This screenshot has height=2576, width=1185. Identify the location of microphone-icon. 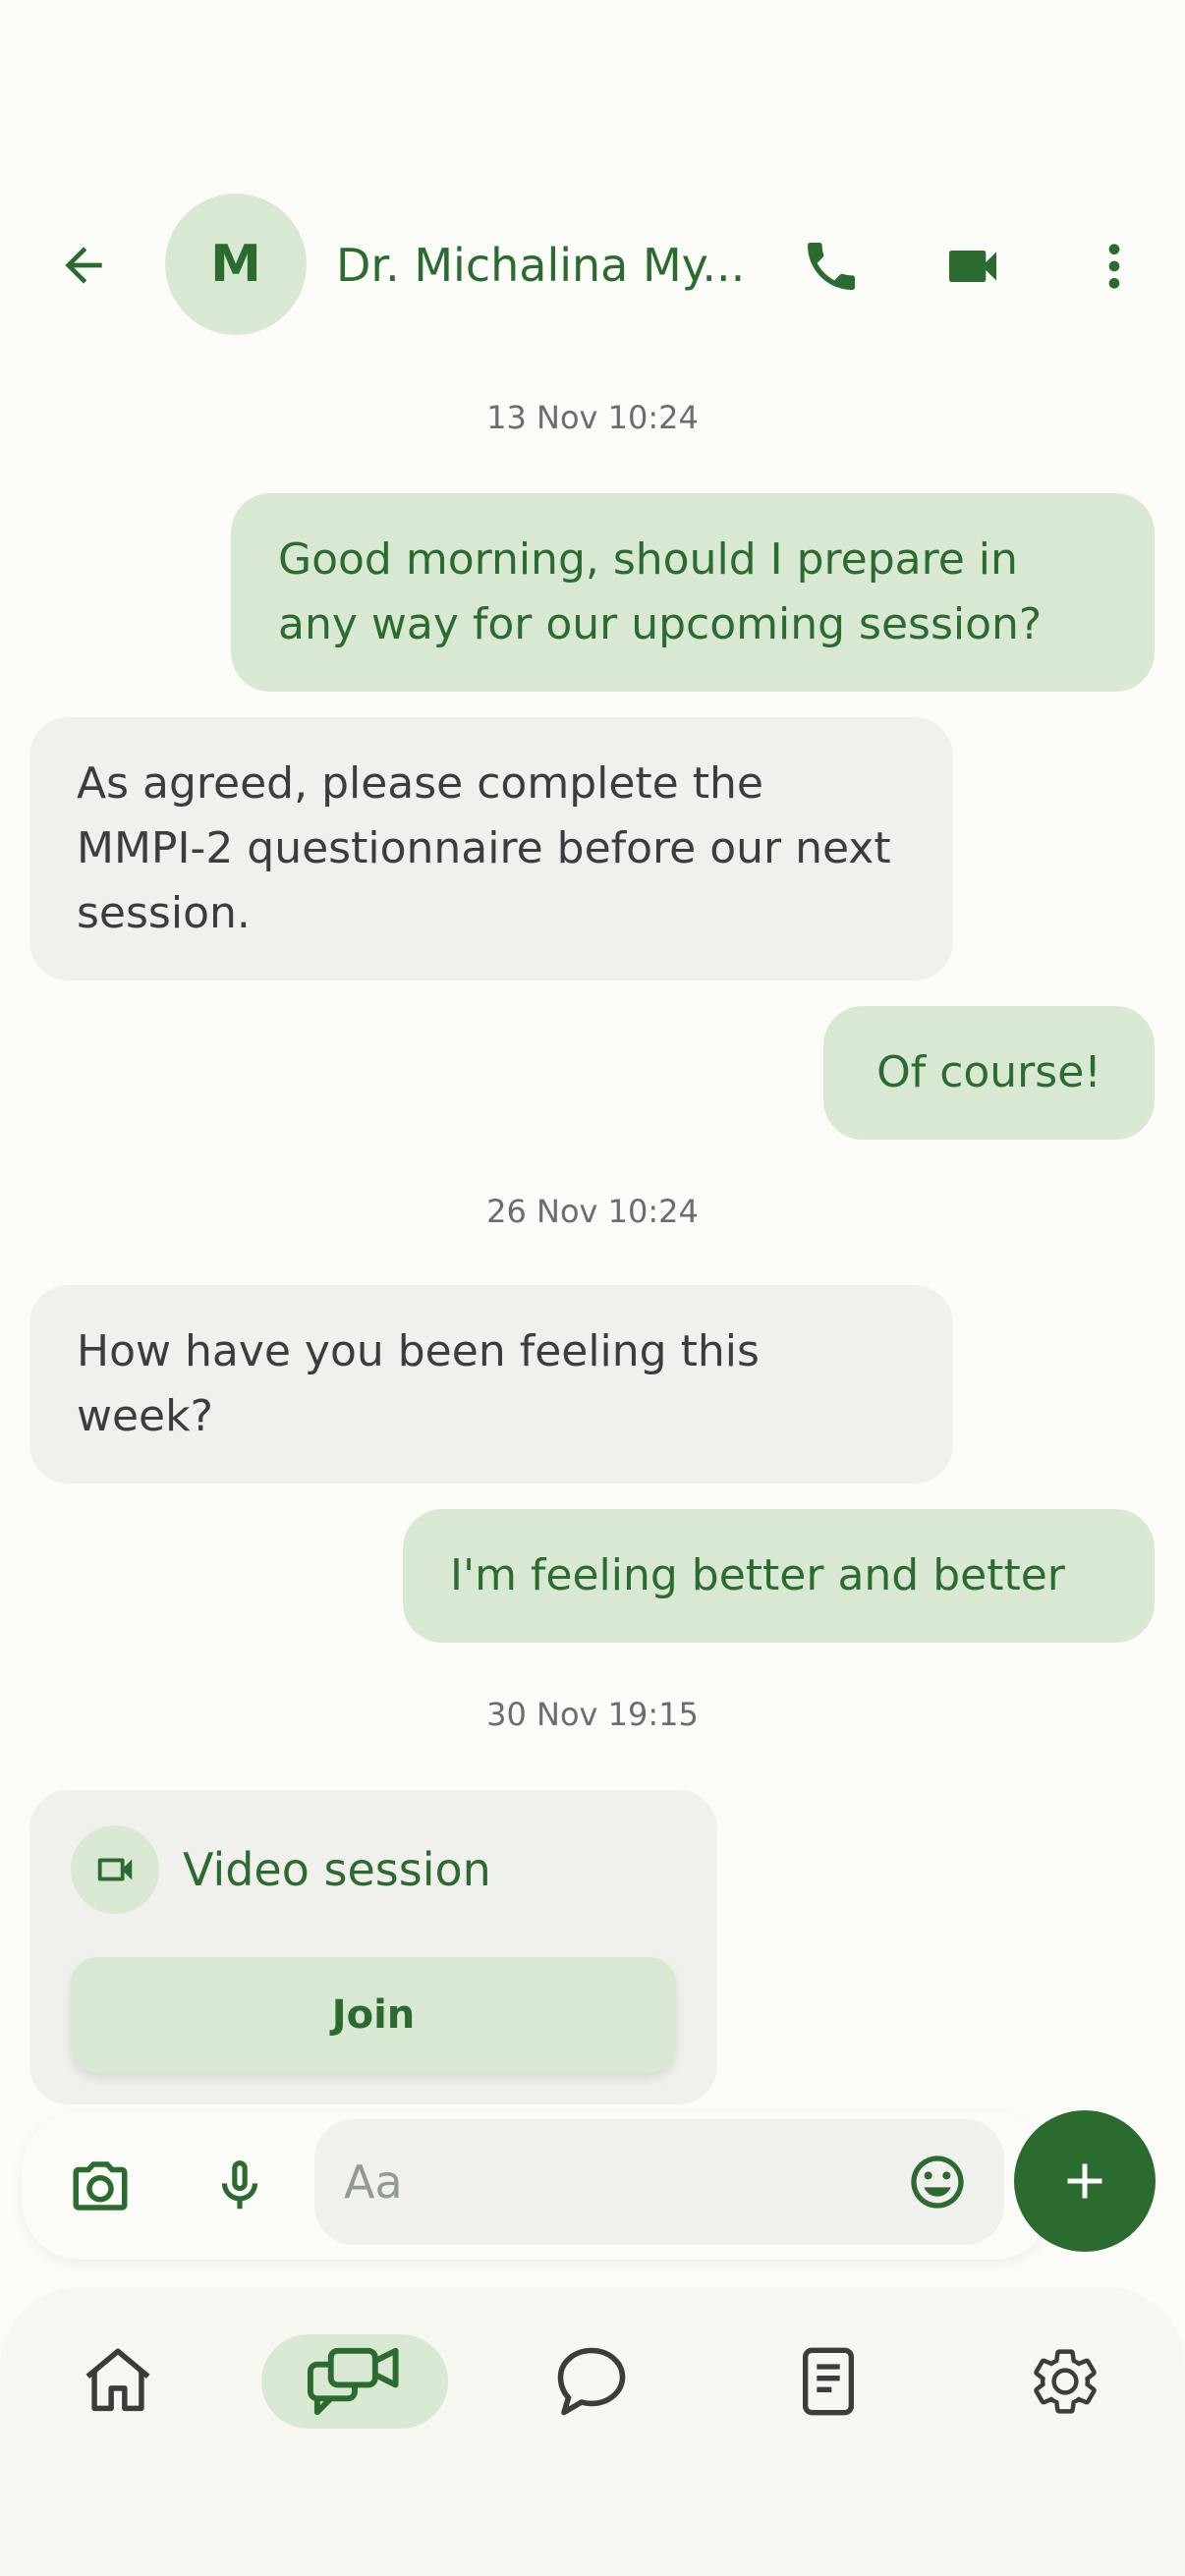
(240, 2185).